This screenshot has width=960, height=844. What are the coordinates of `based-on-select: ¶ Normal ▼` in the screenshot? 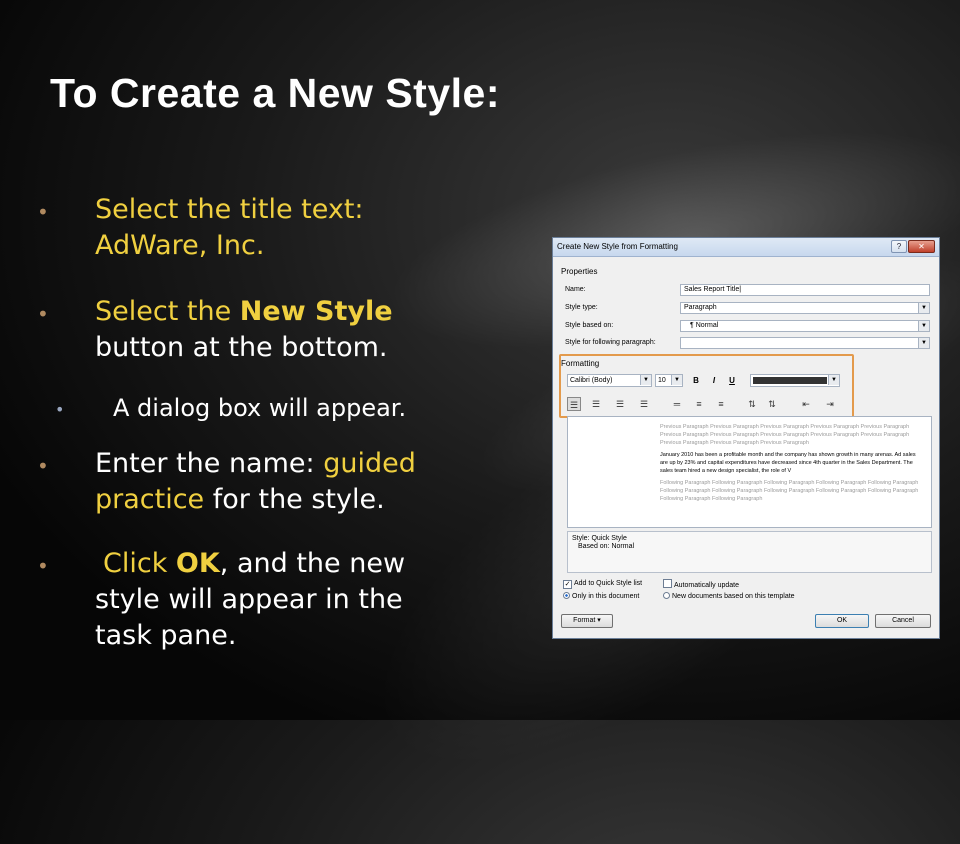 It's located at (805, 326).